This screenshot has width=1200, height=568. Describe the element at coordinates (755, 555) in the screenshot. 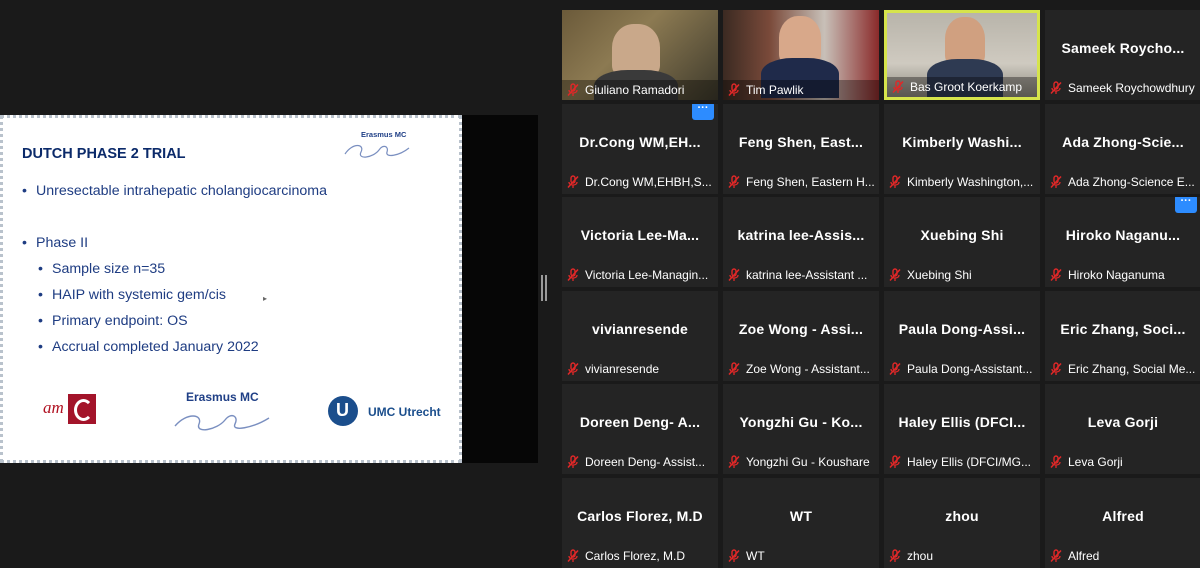

I see `participant-name-label: WT` at that location.